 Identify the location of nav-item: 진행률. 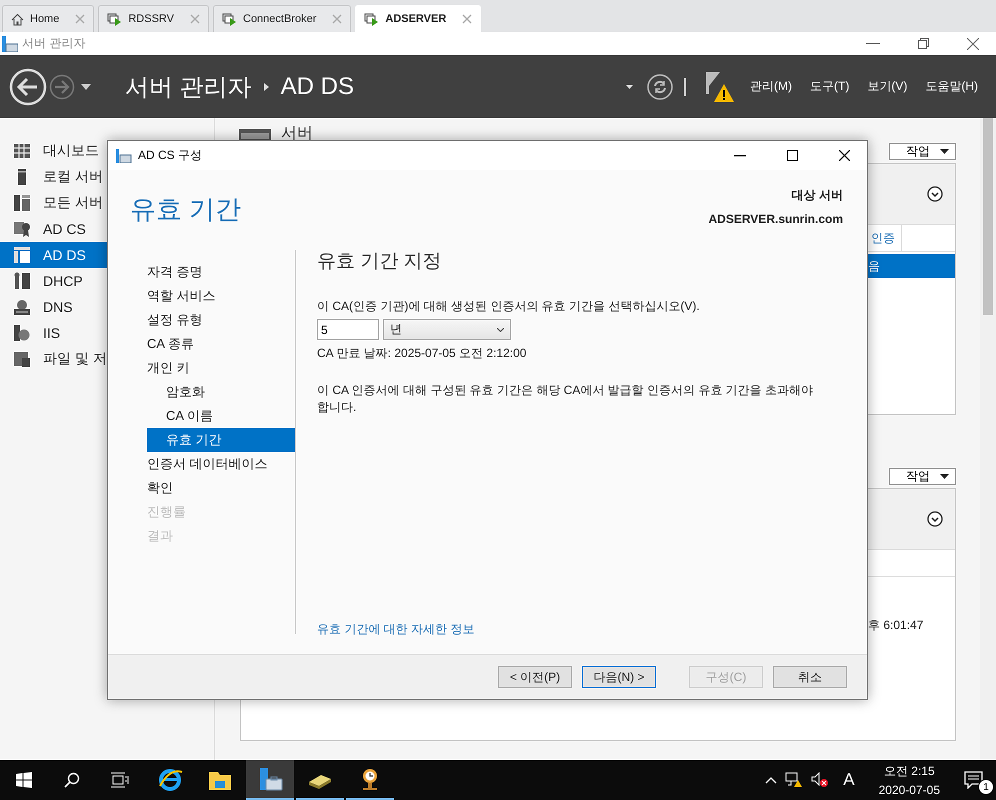
(167, 512).